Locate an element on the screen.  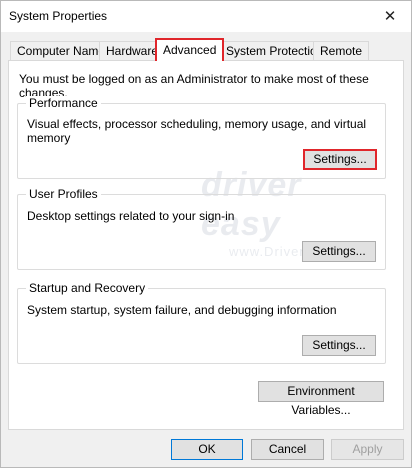
close-icon: ✕ is located at coordinates (390, 16).